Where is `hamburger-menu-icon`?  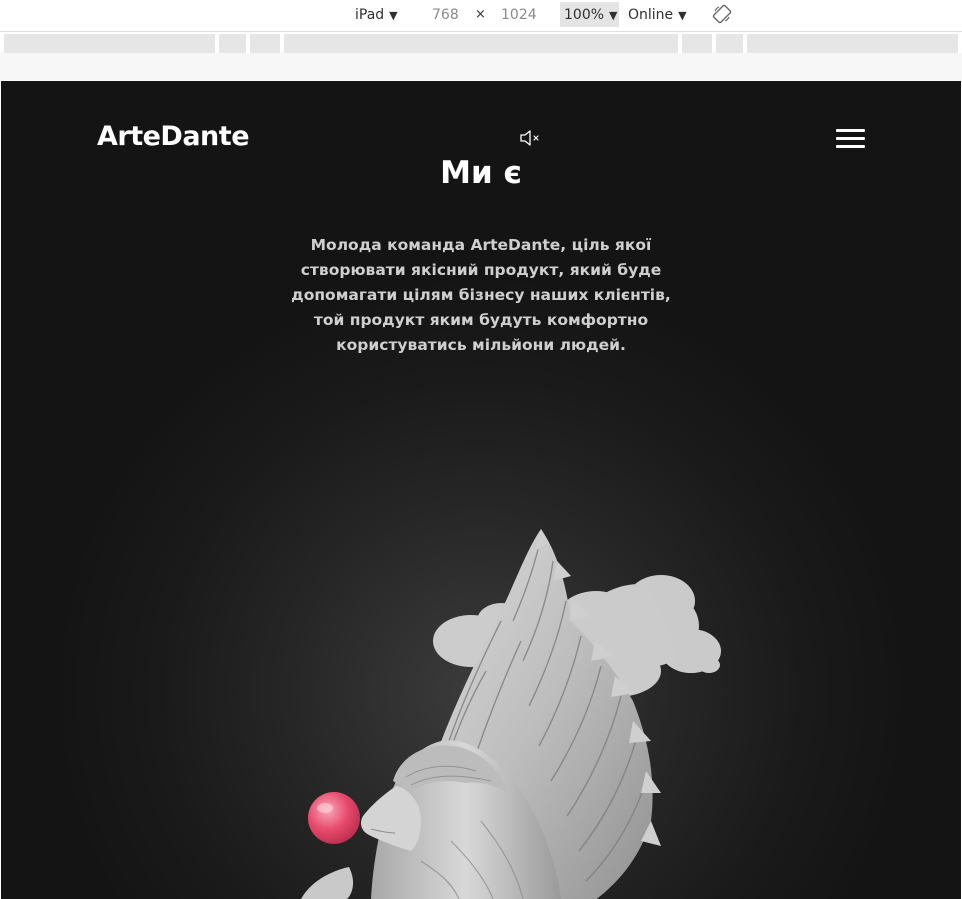
hamburger-menu-icon is located at coordinates (851, 139).